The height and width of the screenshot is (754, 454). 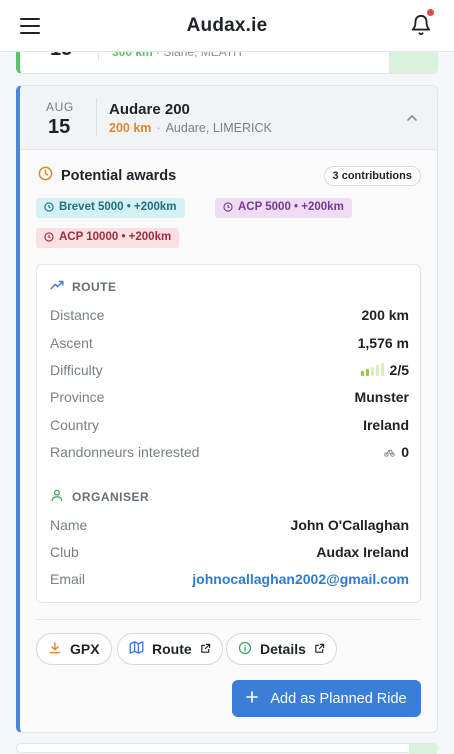 I want to click on next-ride-status-panel, so click(x=423, y=749).